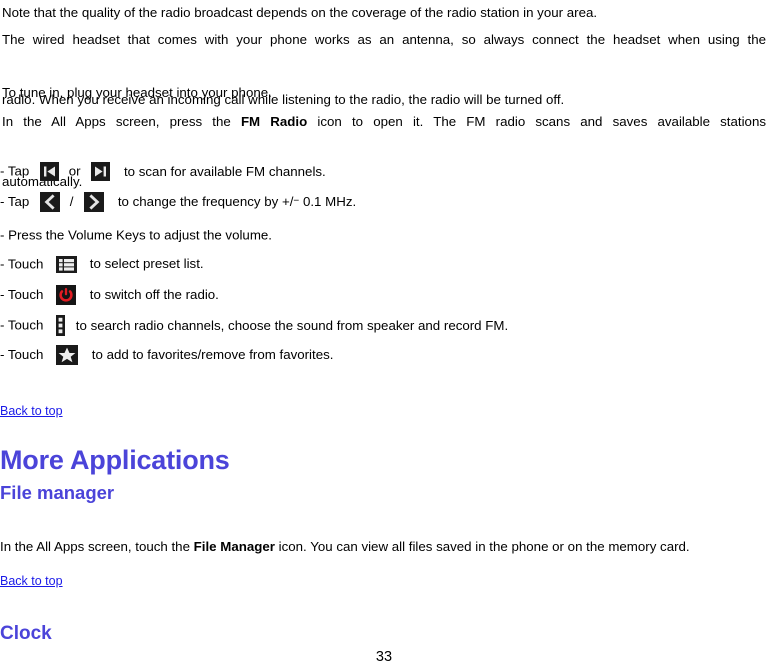  Describe the element at coordinates (22, 294) in the screenshot. I see `bullet-switchoff-prefix: - Touch` at that location.